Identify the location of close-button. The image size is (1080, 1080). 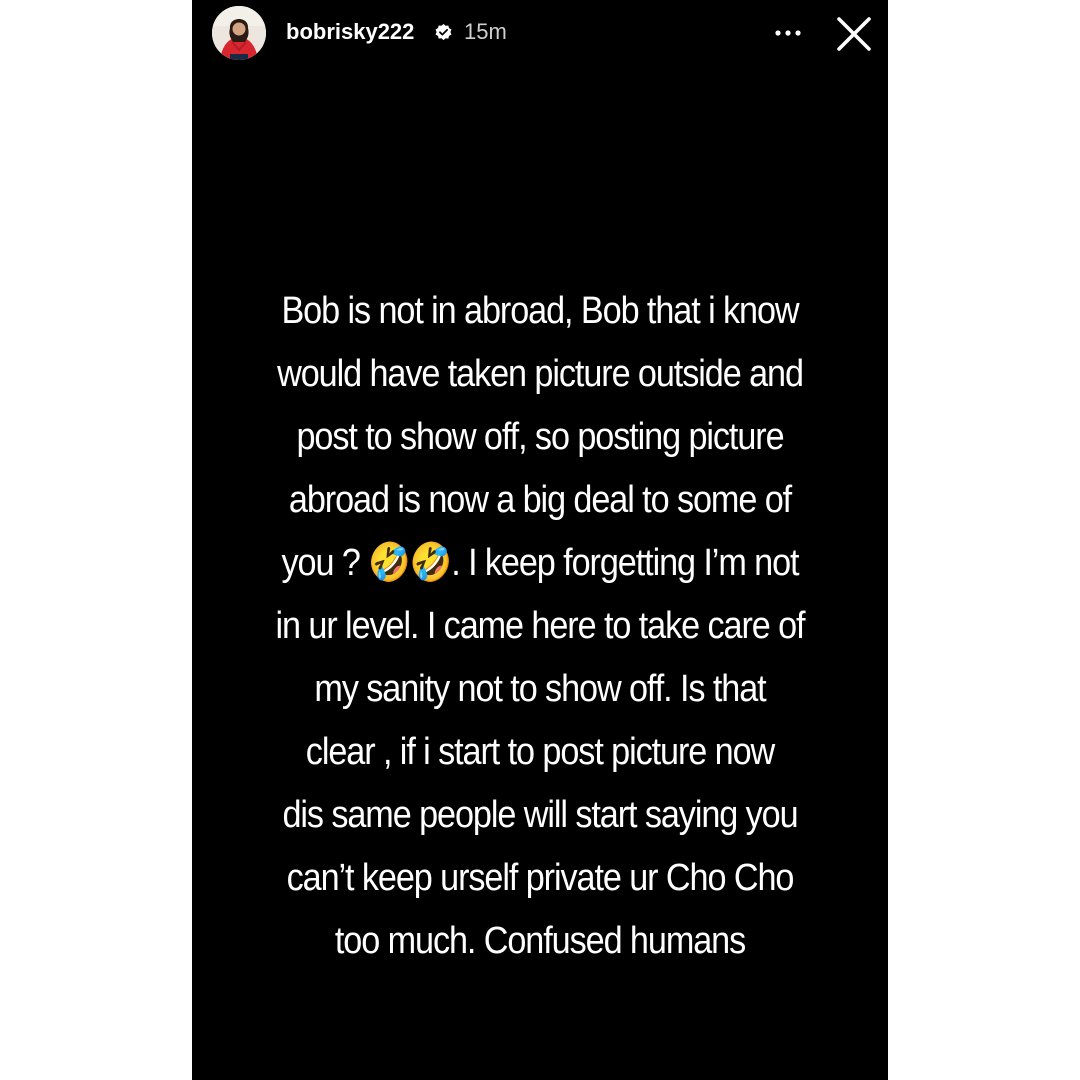
(854, 34).